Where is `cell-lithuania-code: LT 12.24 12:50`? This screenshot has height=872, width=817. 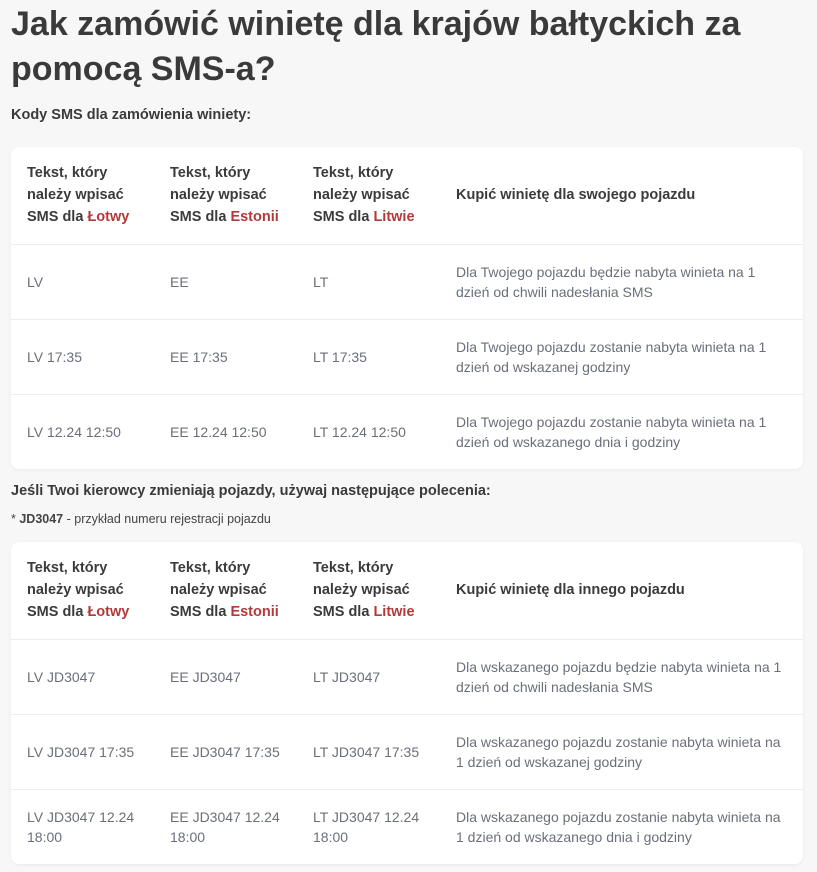
cell-lithuania-code: LT 12.24 12:50 is located at coordinates (368, 431).